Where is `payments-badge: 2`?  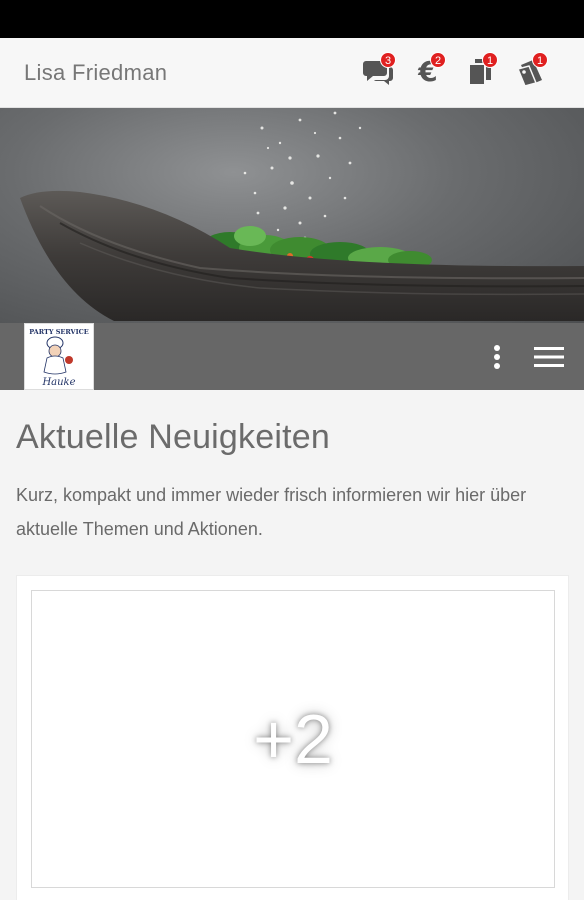
payments-badge: 2 is located at coordinates (438, 60).